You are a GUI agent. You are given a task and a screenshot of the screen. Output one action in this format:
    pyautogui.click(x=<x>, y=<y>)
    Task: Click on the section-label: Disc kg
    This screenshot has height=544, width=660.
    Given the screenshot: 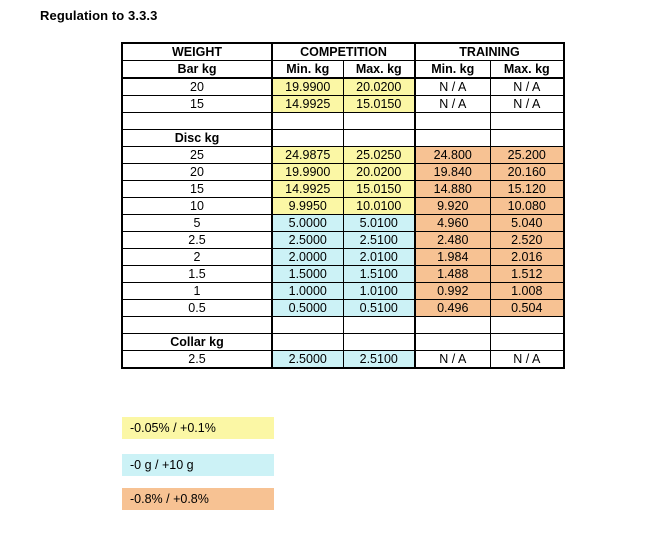 What is the action you would take?
    pyautogui.click(x=197, y=138)
    